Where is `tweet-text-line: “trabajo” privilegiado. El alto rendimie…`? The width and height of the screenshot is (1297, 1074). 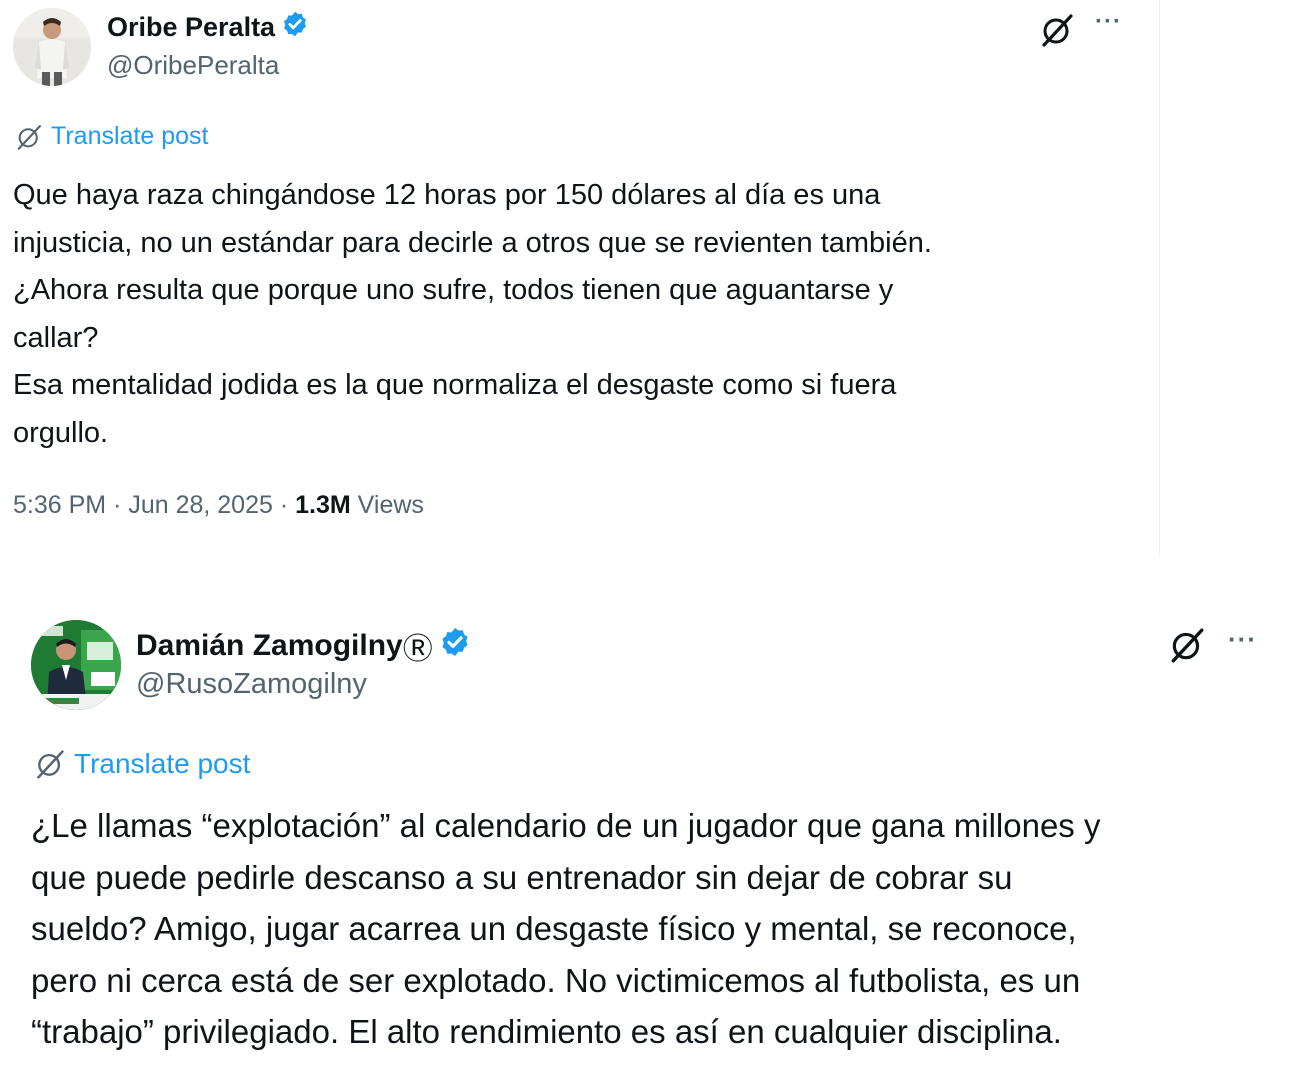 tweet-text-line: “trabajo” privilegiado. El alto rendimie… is located at coordinates (546, 1031).